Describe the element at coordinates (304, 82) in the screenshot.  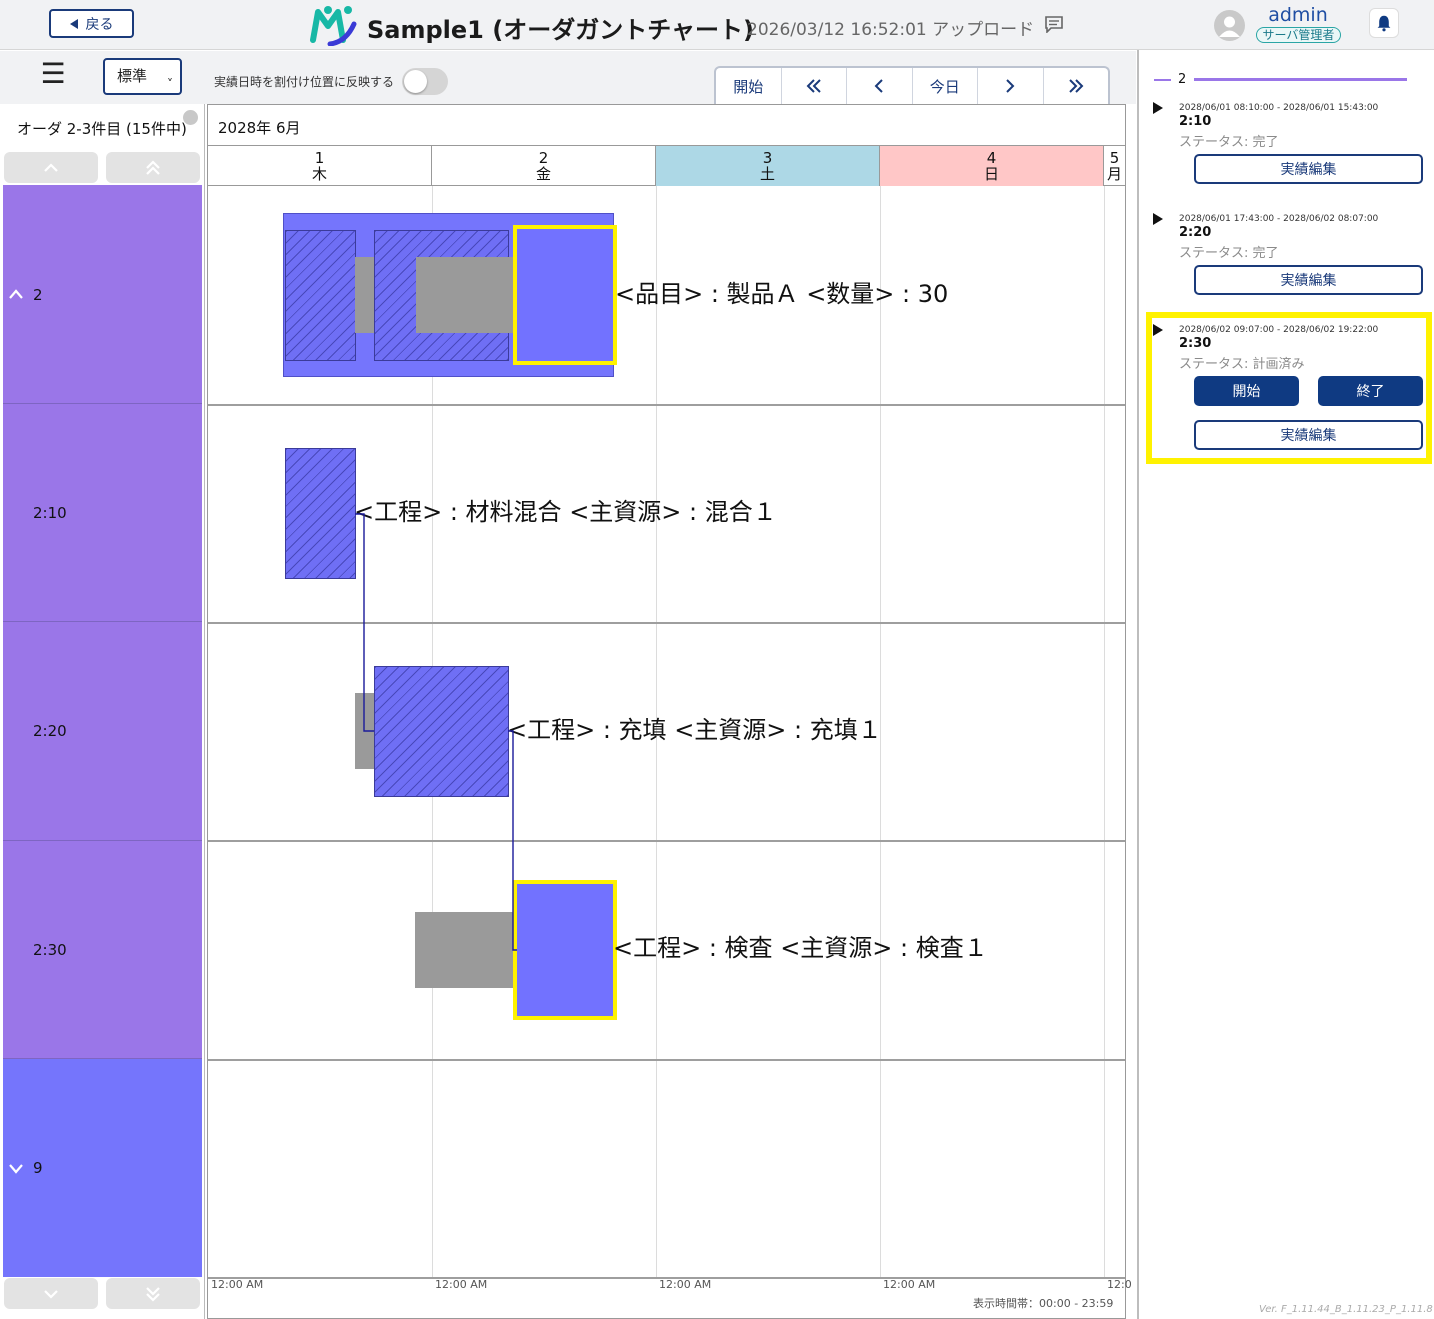
I see `reflect-actuals-label: 実績日時を割付け位置に反映する` at that location.